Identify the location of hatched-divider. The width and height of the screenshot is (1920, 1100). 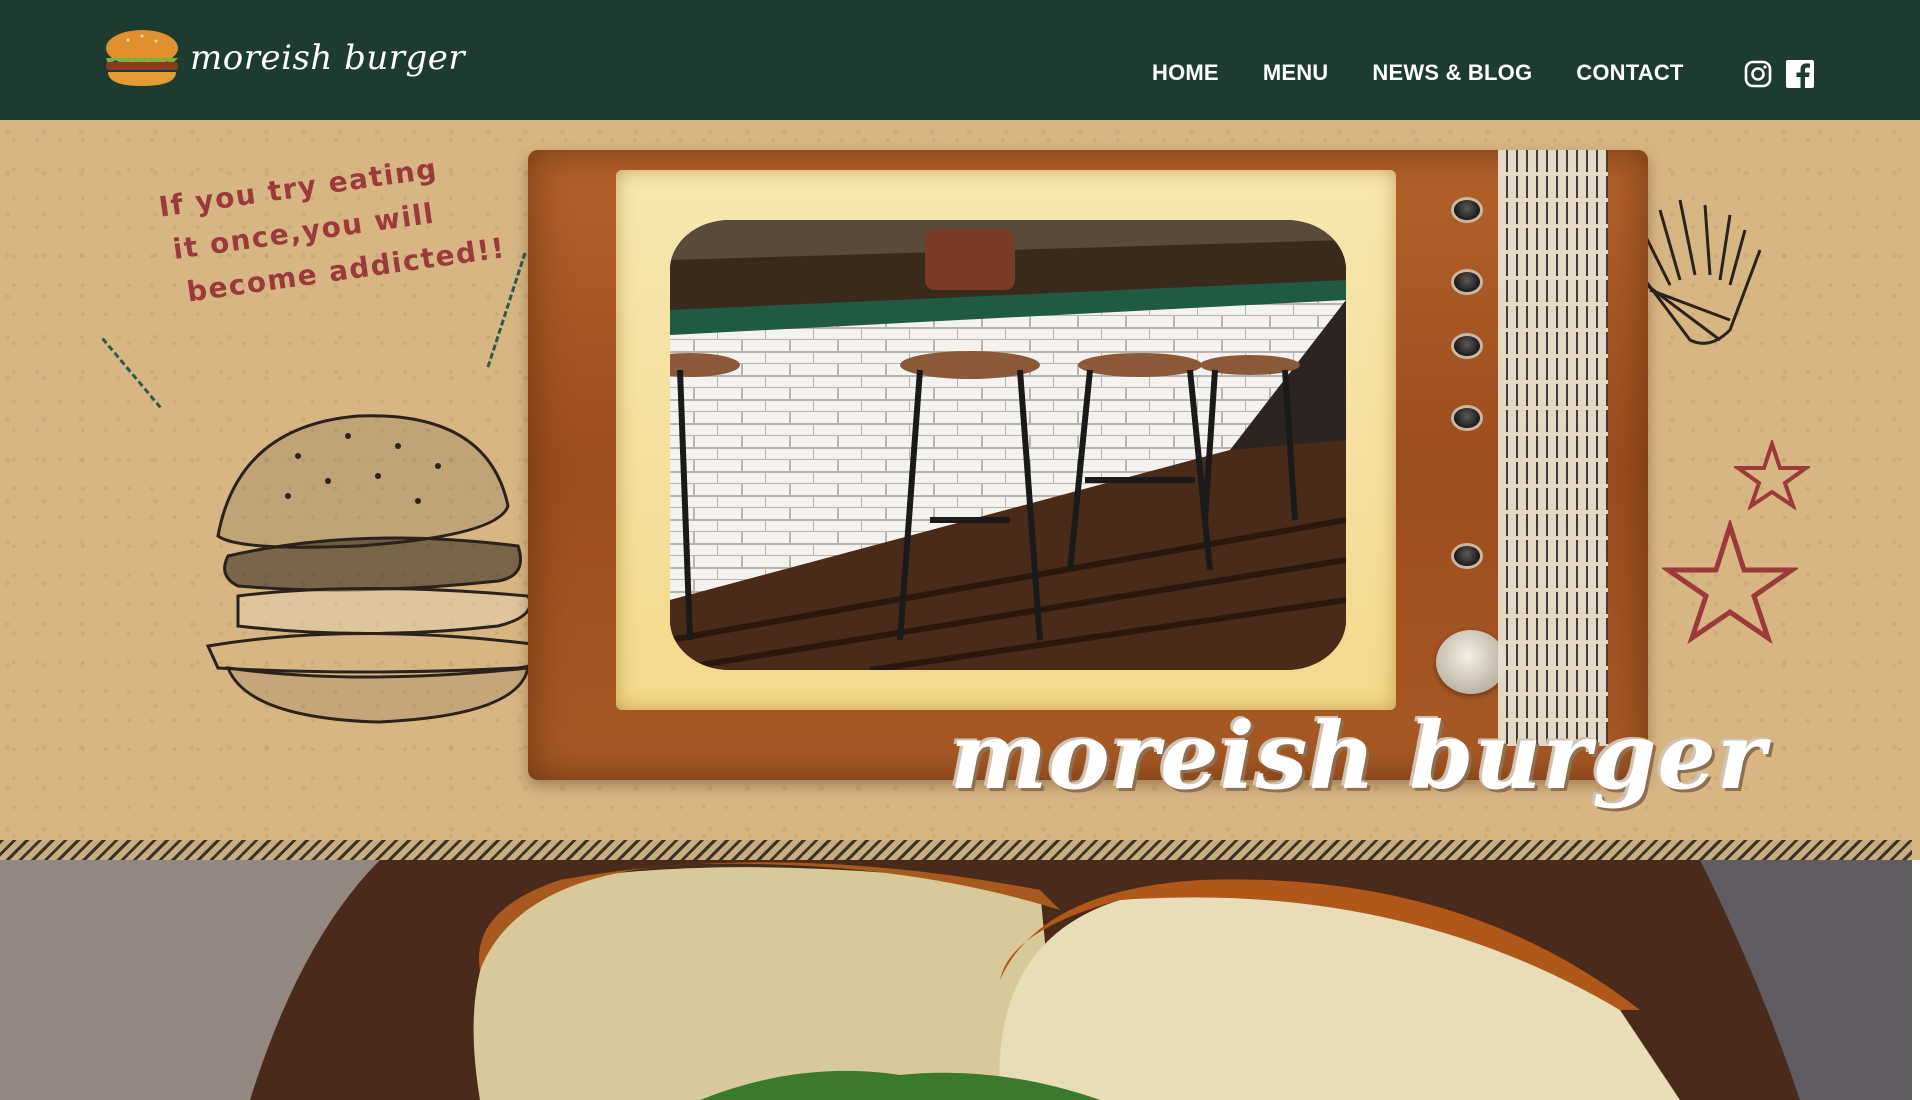
(956, 850).